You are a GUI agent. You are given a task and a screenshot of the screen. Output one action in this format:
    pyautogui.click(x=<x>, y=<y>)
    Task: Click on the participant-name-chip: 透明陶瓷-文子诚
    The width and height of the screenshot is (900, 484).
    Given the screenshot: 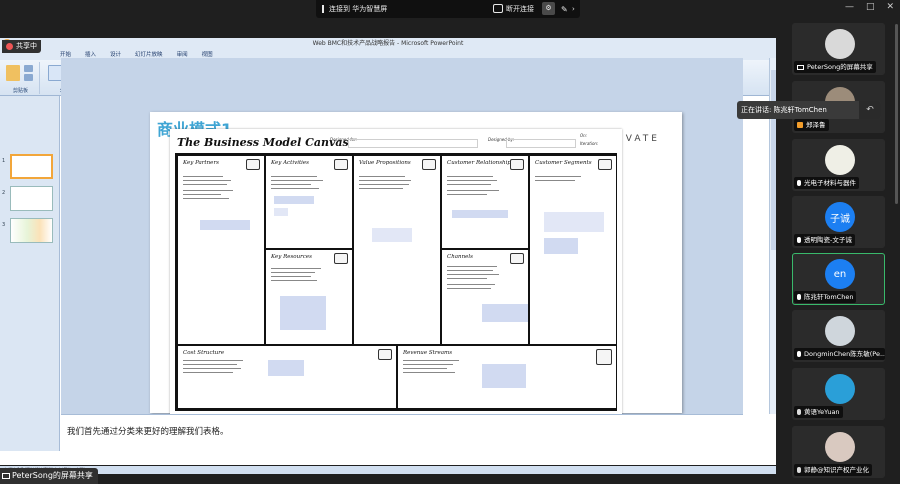 What is the action you would take?
    pyautogui.click(x=824, y=240)
    